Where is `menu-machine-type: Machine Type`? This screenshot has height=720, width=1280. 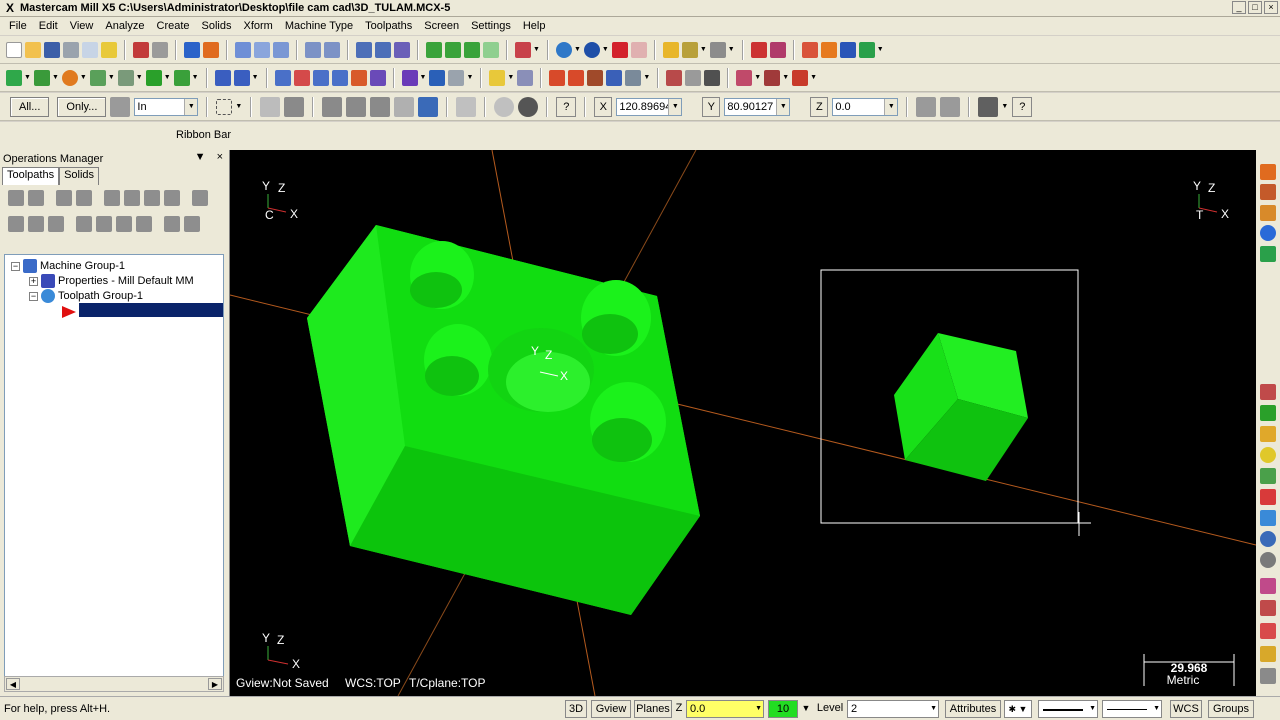 menu-machine-type: Machine Type is located at coordinates (319, 26).